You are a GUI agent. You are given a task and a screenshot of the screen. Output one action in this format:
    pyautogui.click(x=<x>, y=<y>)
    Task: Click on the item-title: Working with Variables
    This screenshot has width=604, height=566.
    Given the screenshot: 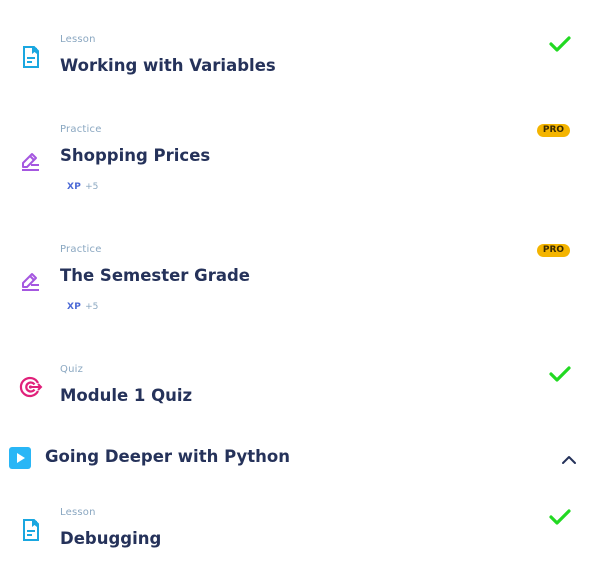 What is the action you would take?
    pyautogui.click(x=168, y=65)
    